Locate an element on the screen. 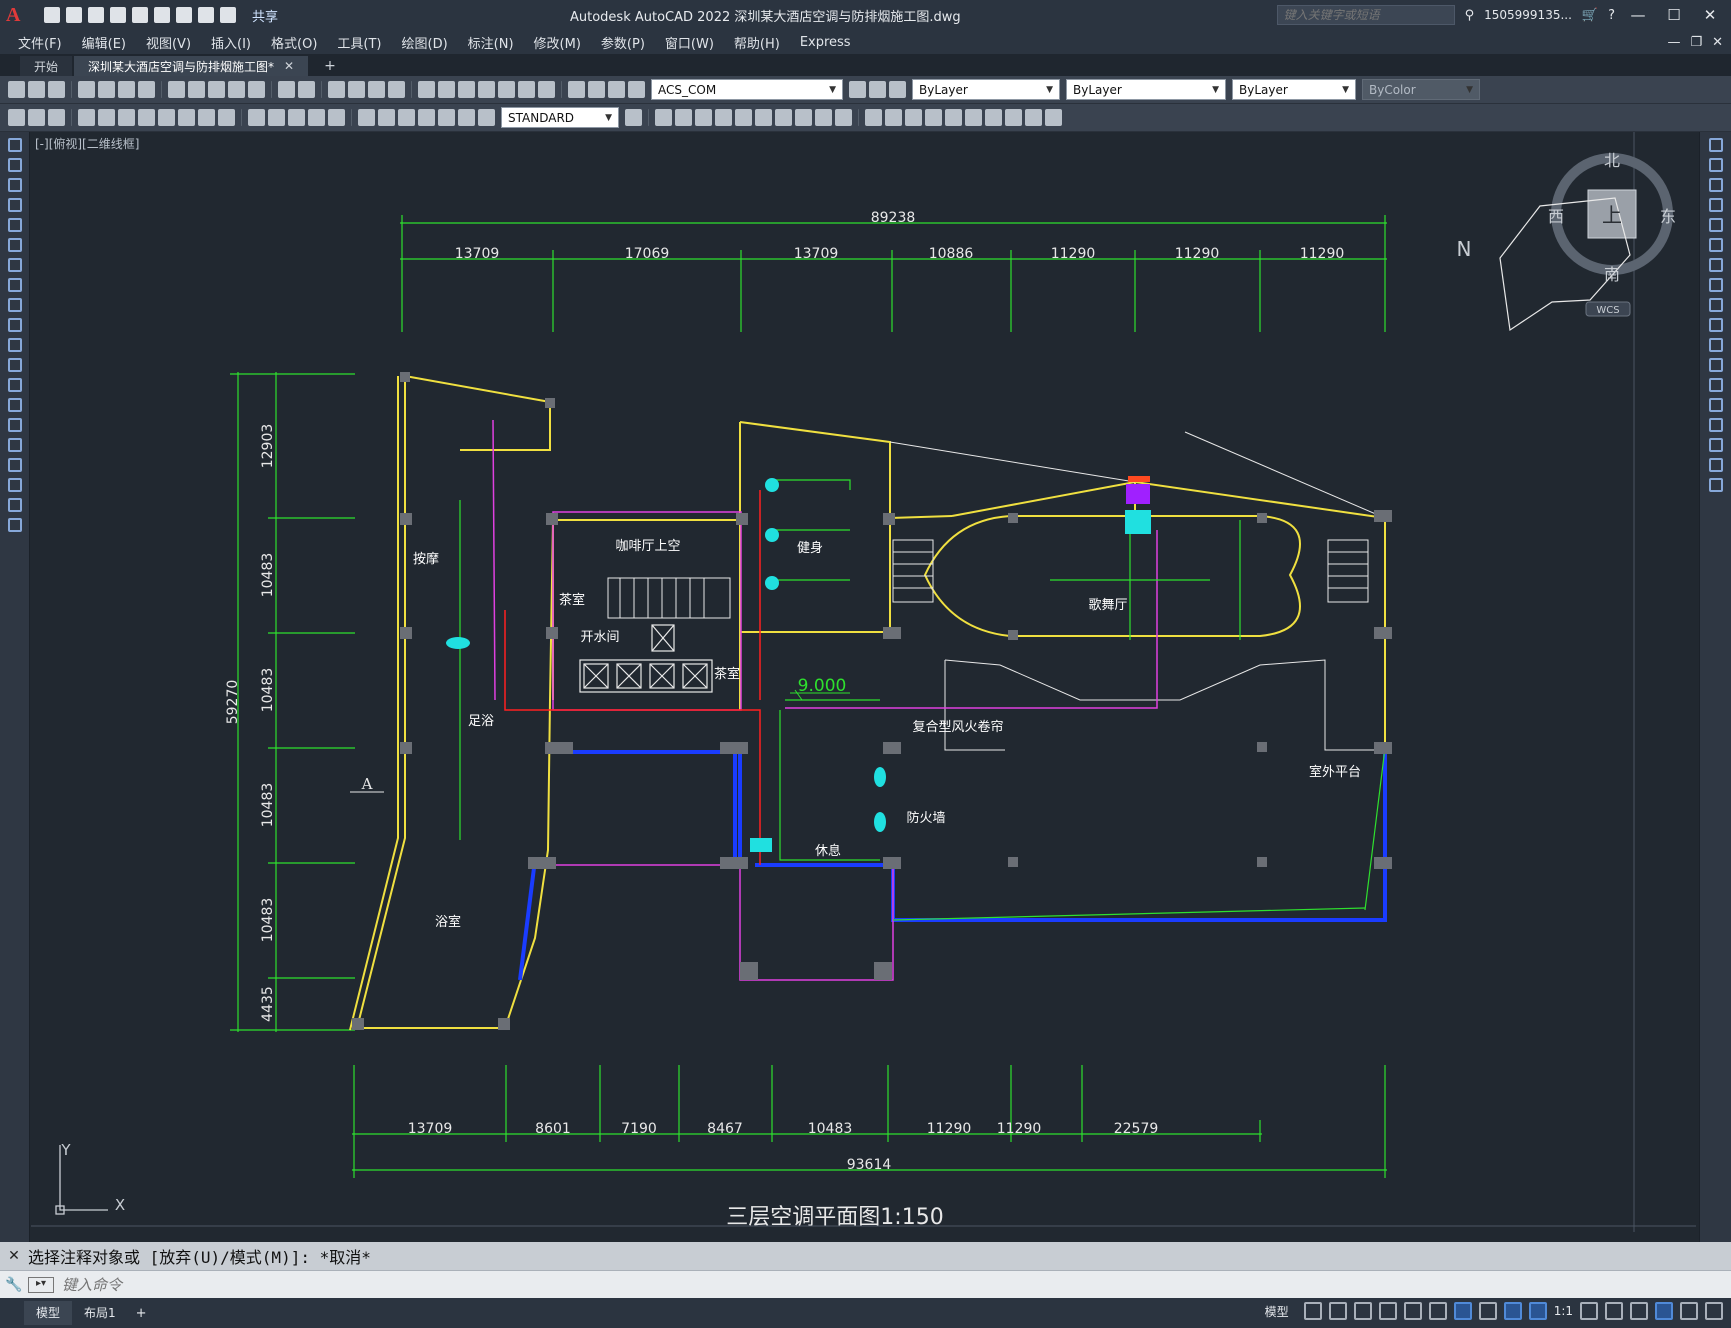  open-file-icon is located at coordinates (74, 15).